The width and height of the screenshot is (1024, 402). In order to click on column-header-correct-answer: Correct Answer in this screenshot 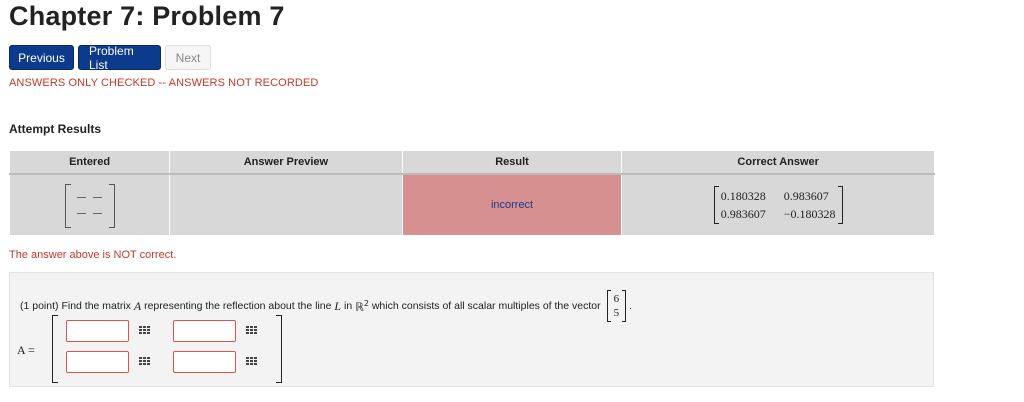, I will do `click(778, 162)`.